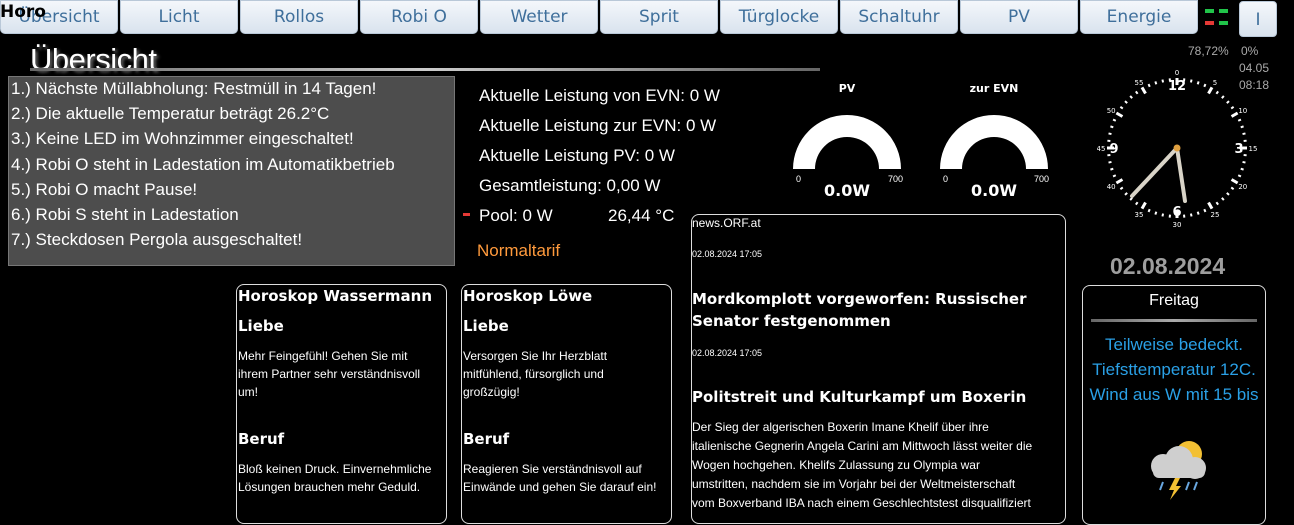 The height and width of the screenshot is (525, 1294). I want to click on list-item: 5.) Robi O macht Pause!, so click(104, 190).